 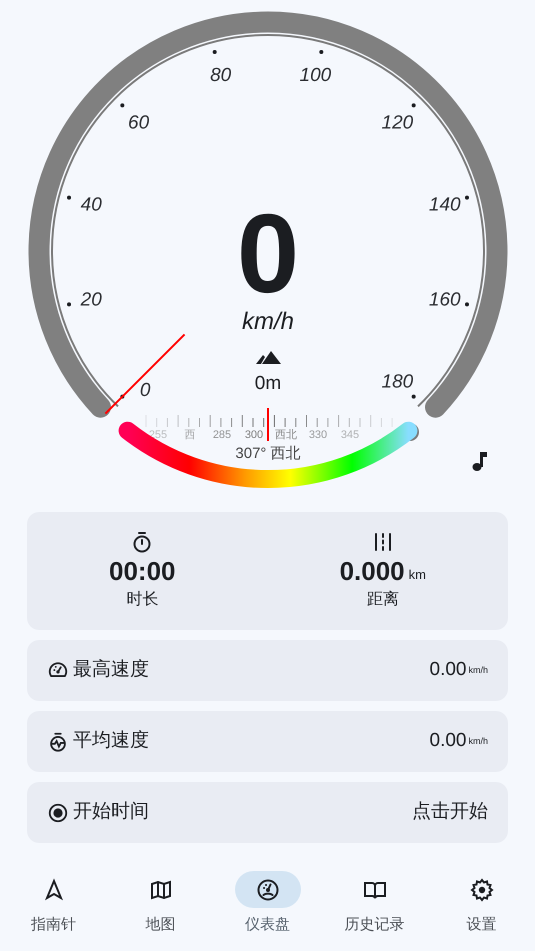 I want to click on summary-unit: km, so click(x=417, y=575).